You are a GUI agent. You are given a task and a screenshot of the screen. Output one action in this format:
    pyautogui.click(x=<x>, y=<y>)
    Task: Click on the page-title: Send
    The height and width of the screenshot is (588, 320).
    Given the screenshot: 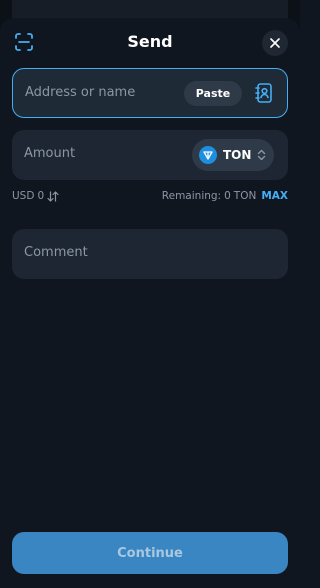 What is the action you would take?
    pyautogui.click(x=150, y=41)
    